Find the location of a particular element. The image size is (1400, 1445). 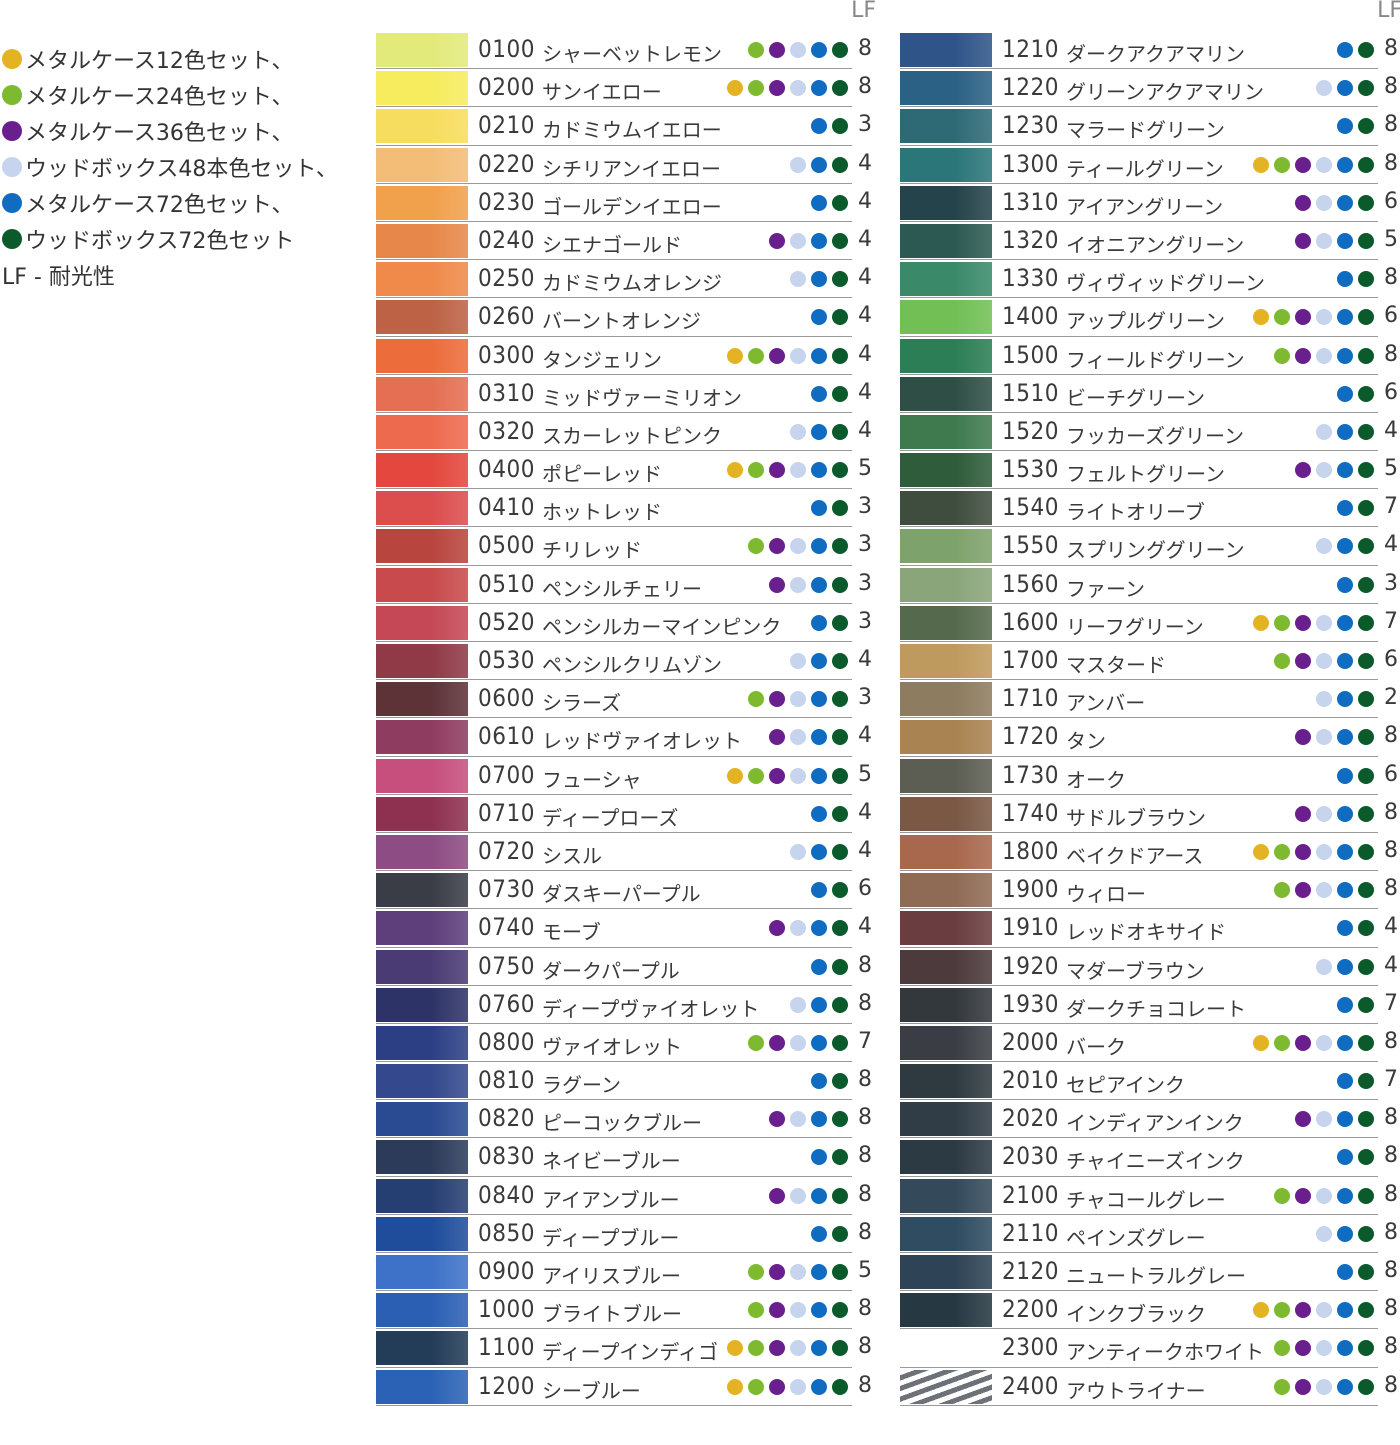

color-code: 0850 is located at coordinates (506, 1232).